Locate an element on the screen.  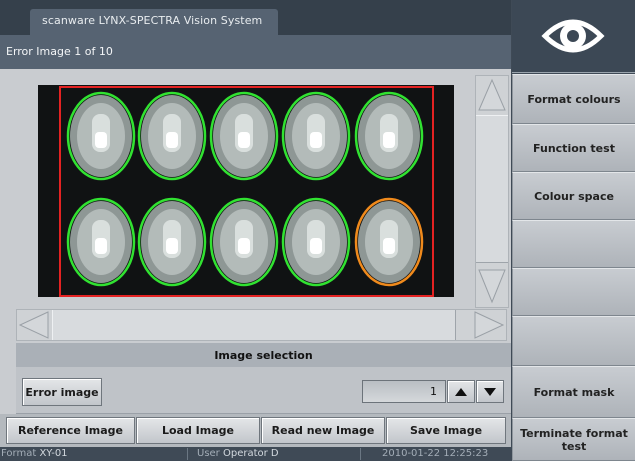
triangle-right-icon is located at coordinates (489, 325).